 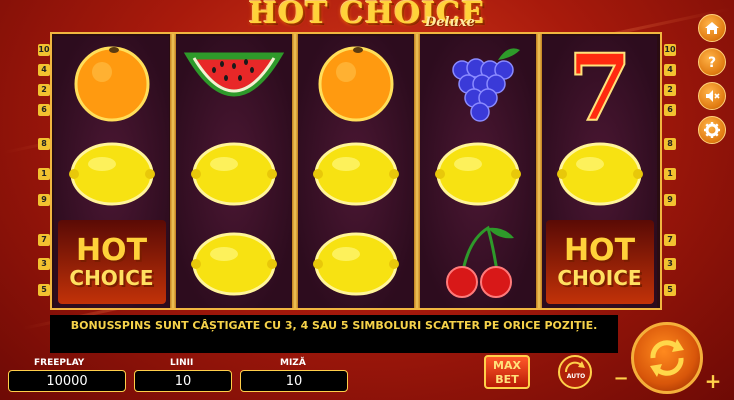 I want to click on svg-text: 7, so click(x=599, y=82).